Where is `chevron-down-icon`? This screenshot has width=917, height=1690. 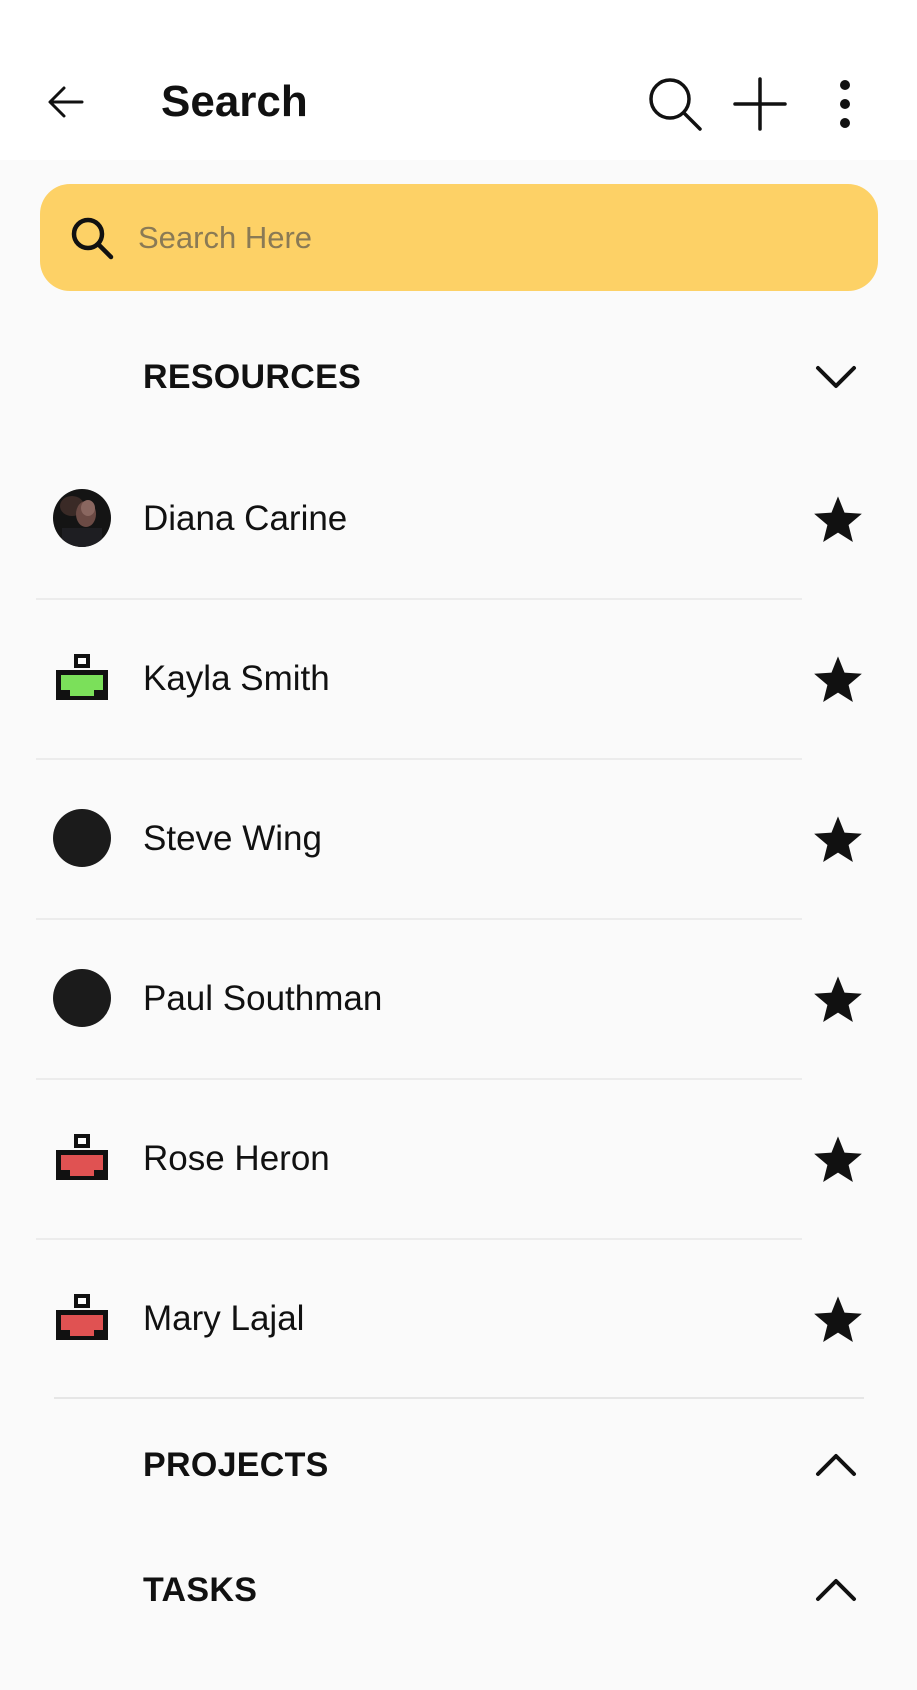
chevron-down-icon is located at coordinates (836, 377).